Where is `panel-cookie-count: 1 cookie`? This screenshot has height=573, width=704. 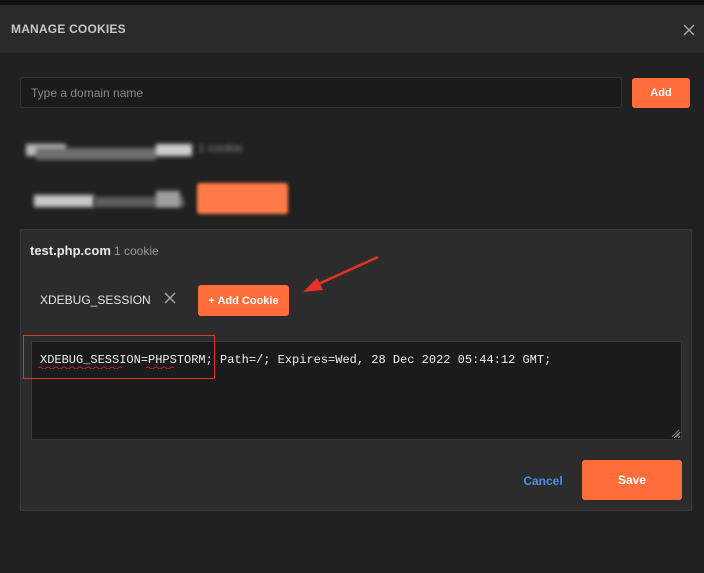
panel-cookie-count: 1 cookie is located at coordinates (136, 251).